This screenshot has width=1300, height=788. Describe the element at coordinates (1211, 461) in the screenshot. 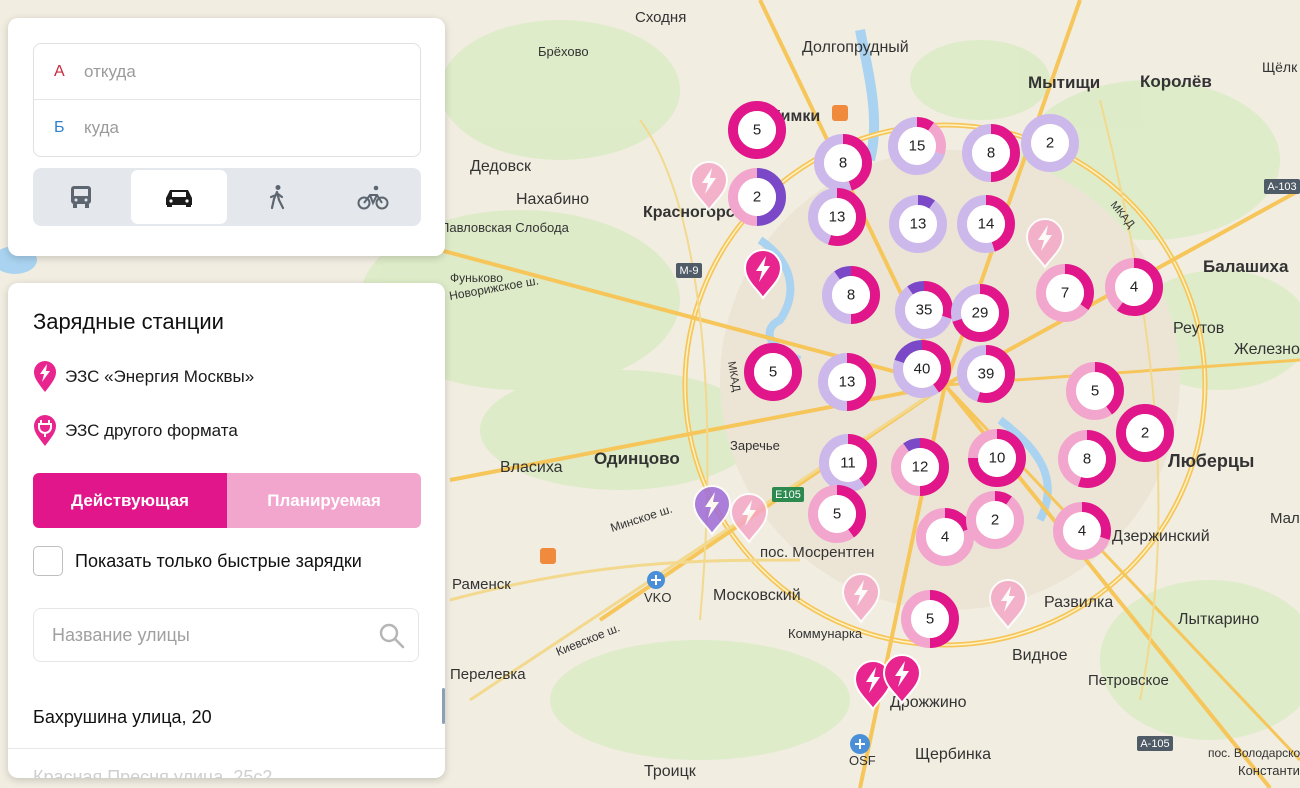

I see `place-label: Люберцы` at that location.